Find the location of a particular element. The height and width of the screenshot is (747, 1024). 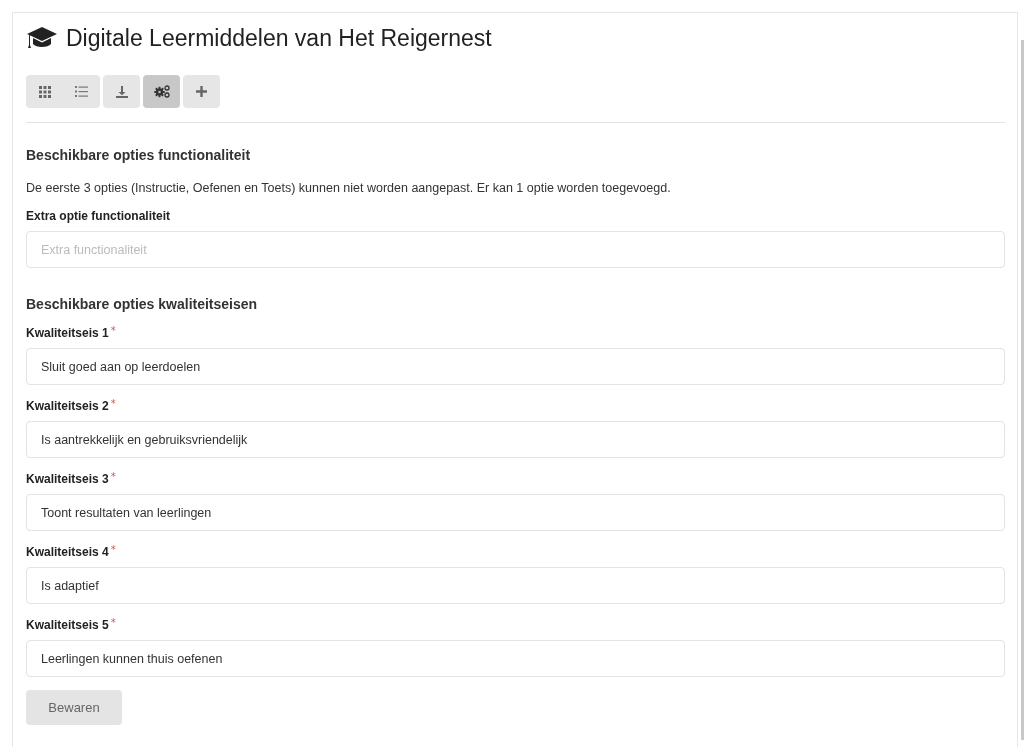

text-field: Is aantrekkelijk en gebruiksvriendelijk is located at coordinates (515, 439).